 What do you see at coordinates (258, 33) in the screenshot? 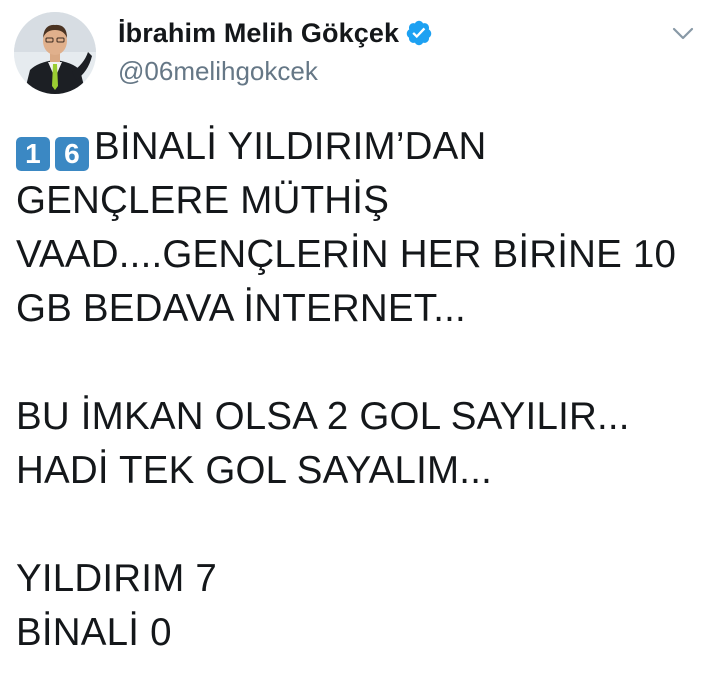
I see `display-name: İbrahim Melih Gökçek` at bounding box center [258, 33].